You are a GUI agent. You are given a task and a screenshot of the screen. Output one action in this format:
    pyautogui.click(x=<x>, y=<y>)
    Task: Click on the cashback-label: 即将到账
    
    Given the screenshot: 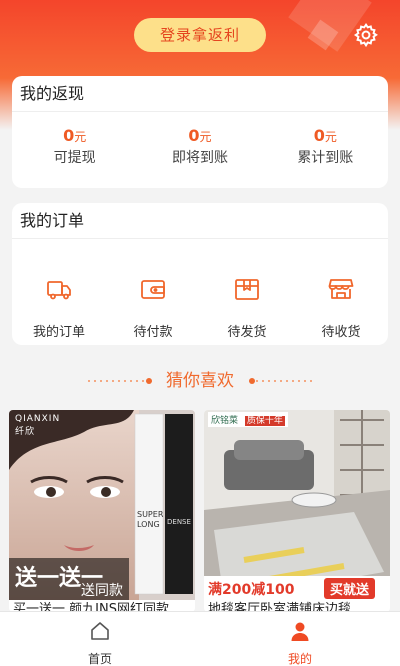 What is the action you would take?
    pyautogui.click(x=199, y=158)
    